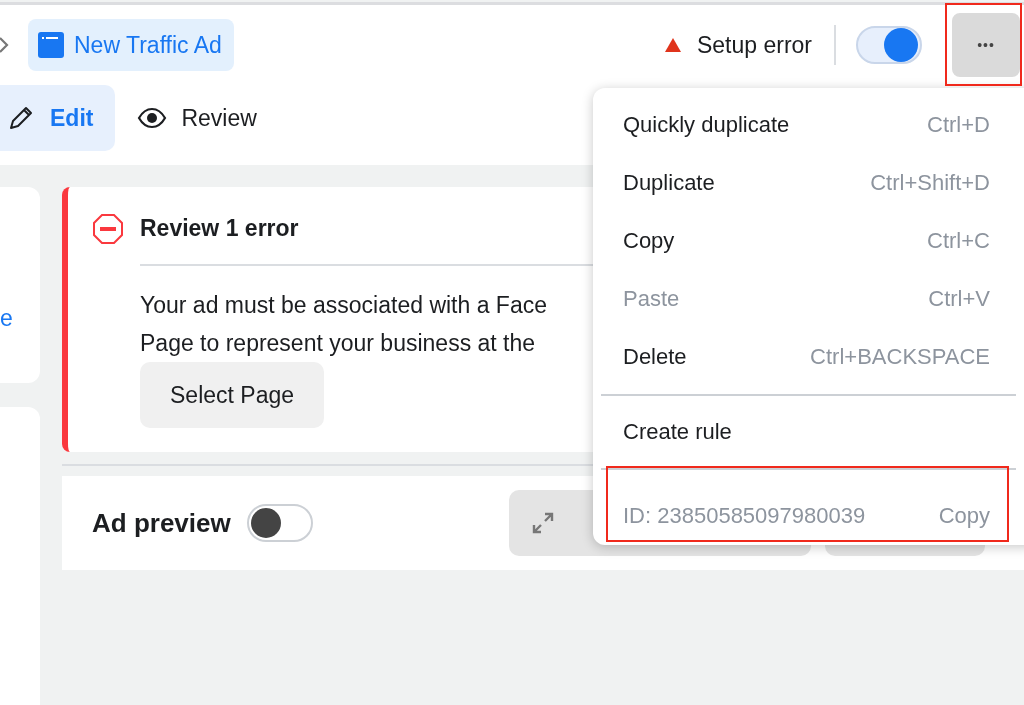 The height and width of the screenshot is (705, 1024). What do you see at coordinates (58, 118) in the screenshot?
I see `tab: Edit` at bounding box center [58, 118].